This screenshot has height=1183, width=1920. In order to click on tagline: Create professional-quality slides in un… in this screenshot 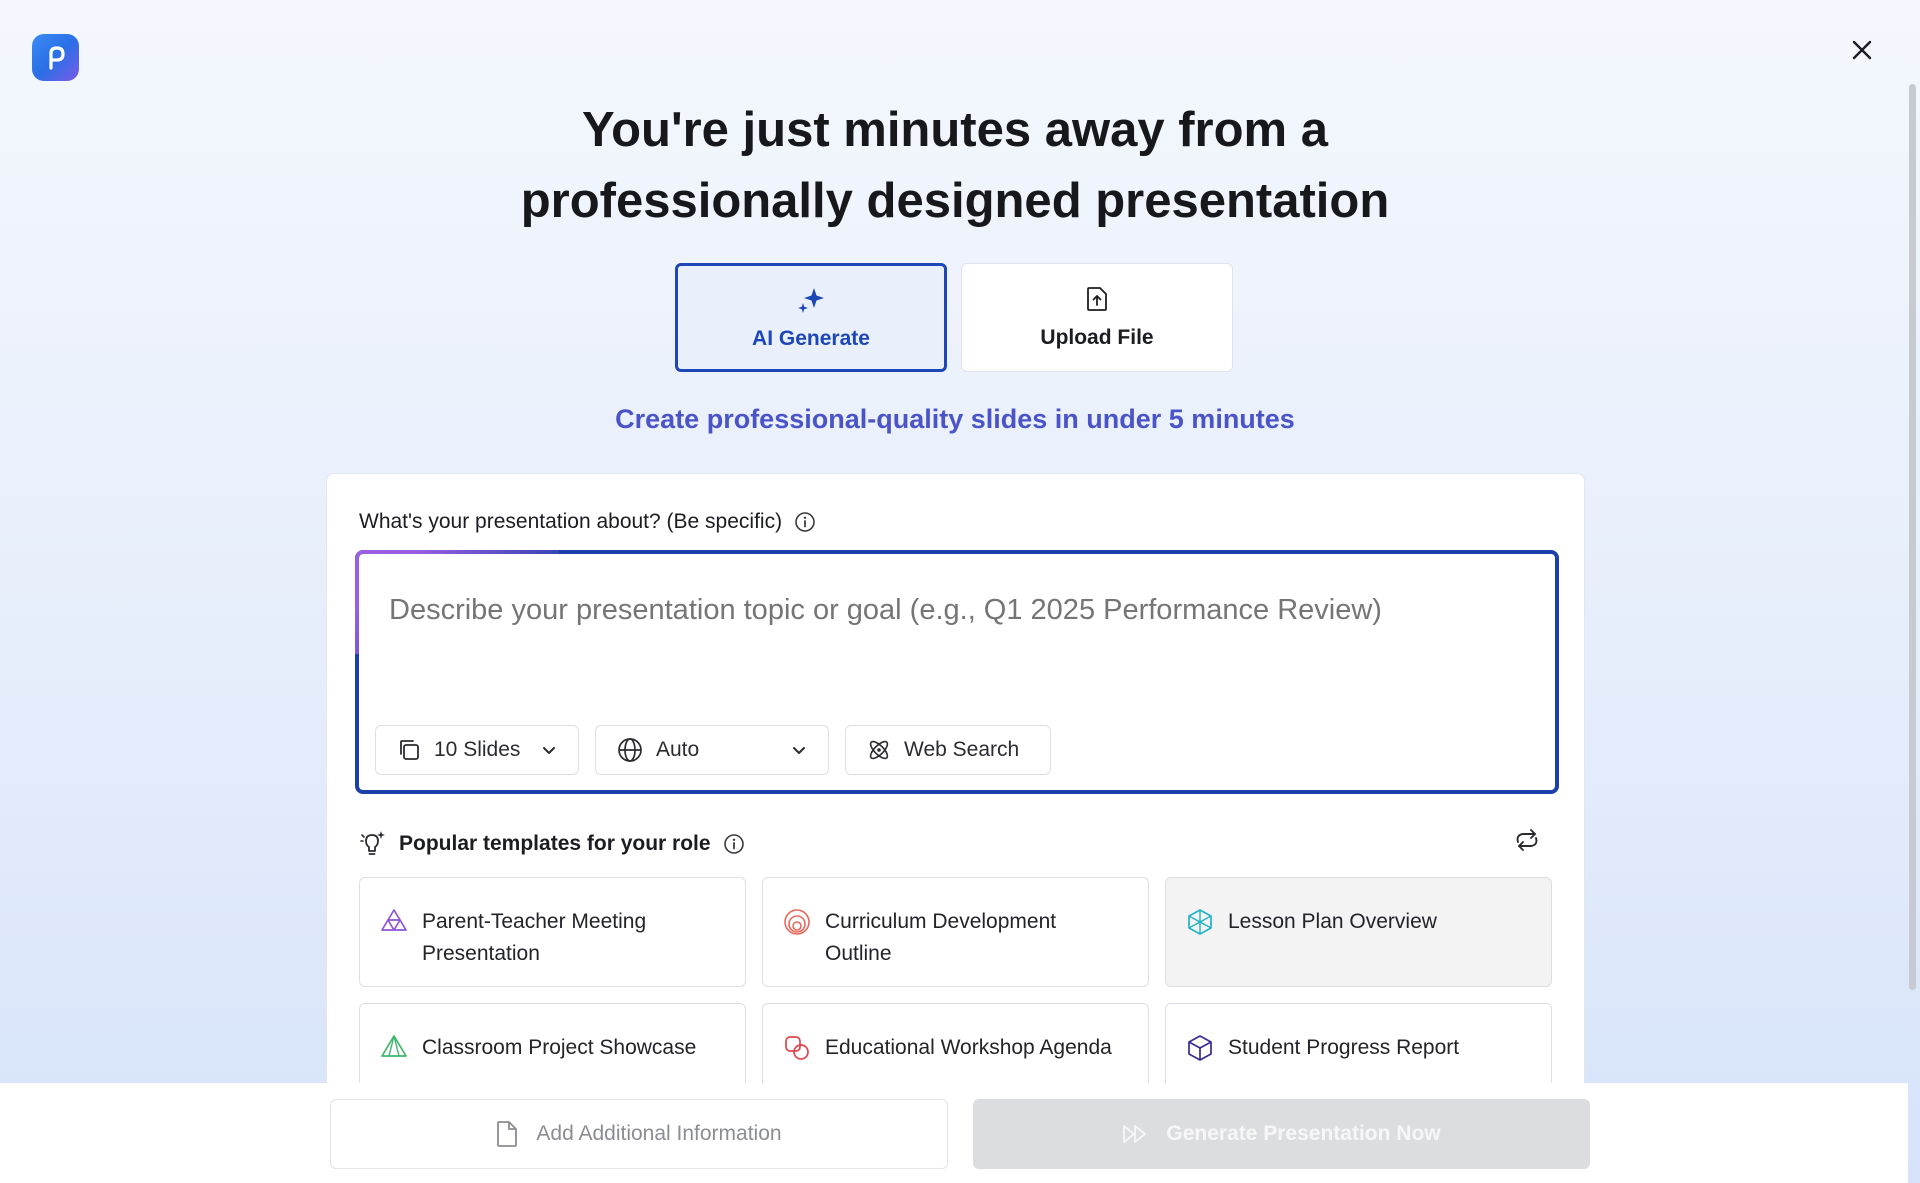, I will do `click(955, 419)`.